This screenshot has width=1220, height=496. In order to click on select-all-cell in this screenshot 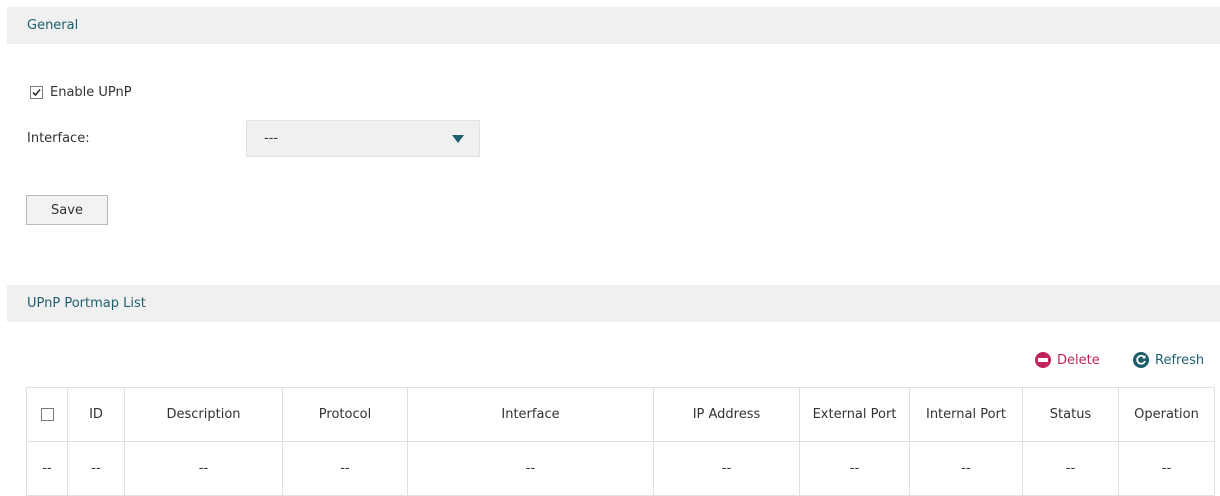, I will do `click(47, 414)`.